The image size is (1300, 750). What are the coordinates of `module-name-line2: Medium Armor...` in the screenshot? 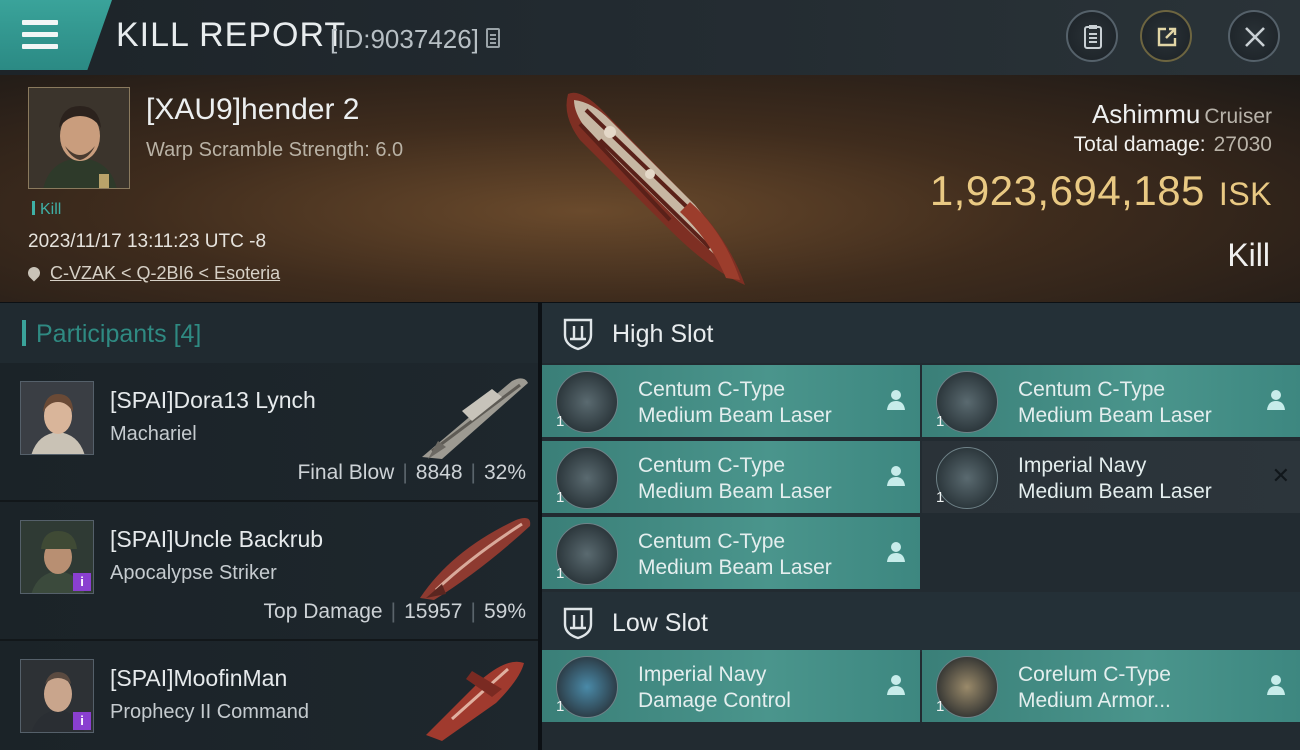 It's located at (1094, 700).